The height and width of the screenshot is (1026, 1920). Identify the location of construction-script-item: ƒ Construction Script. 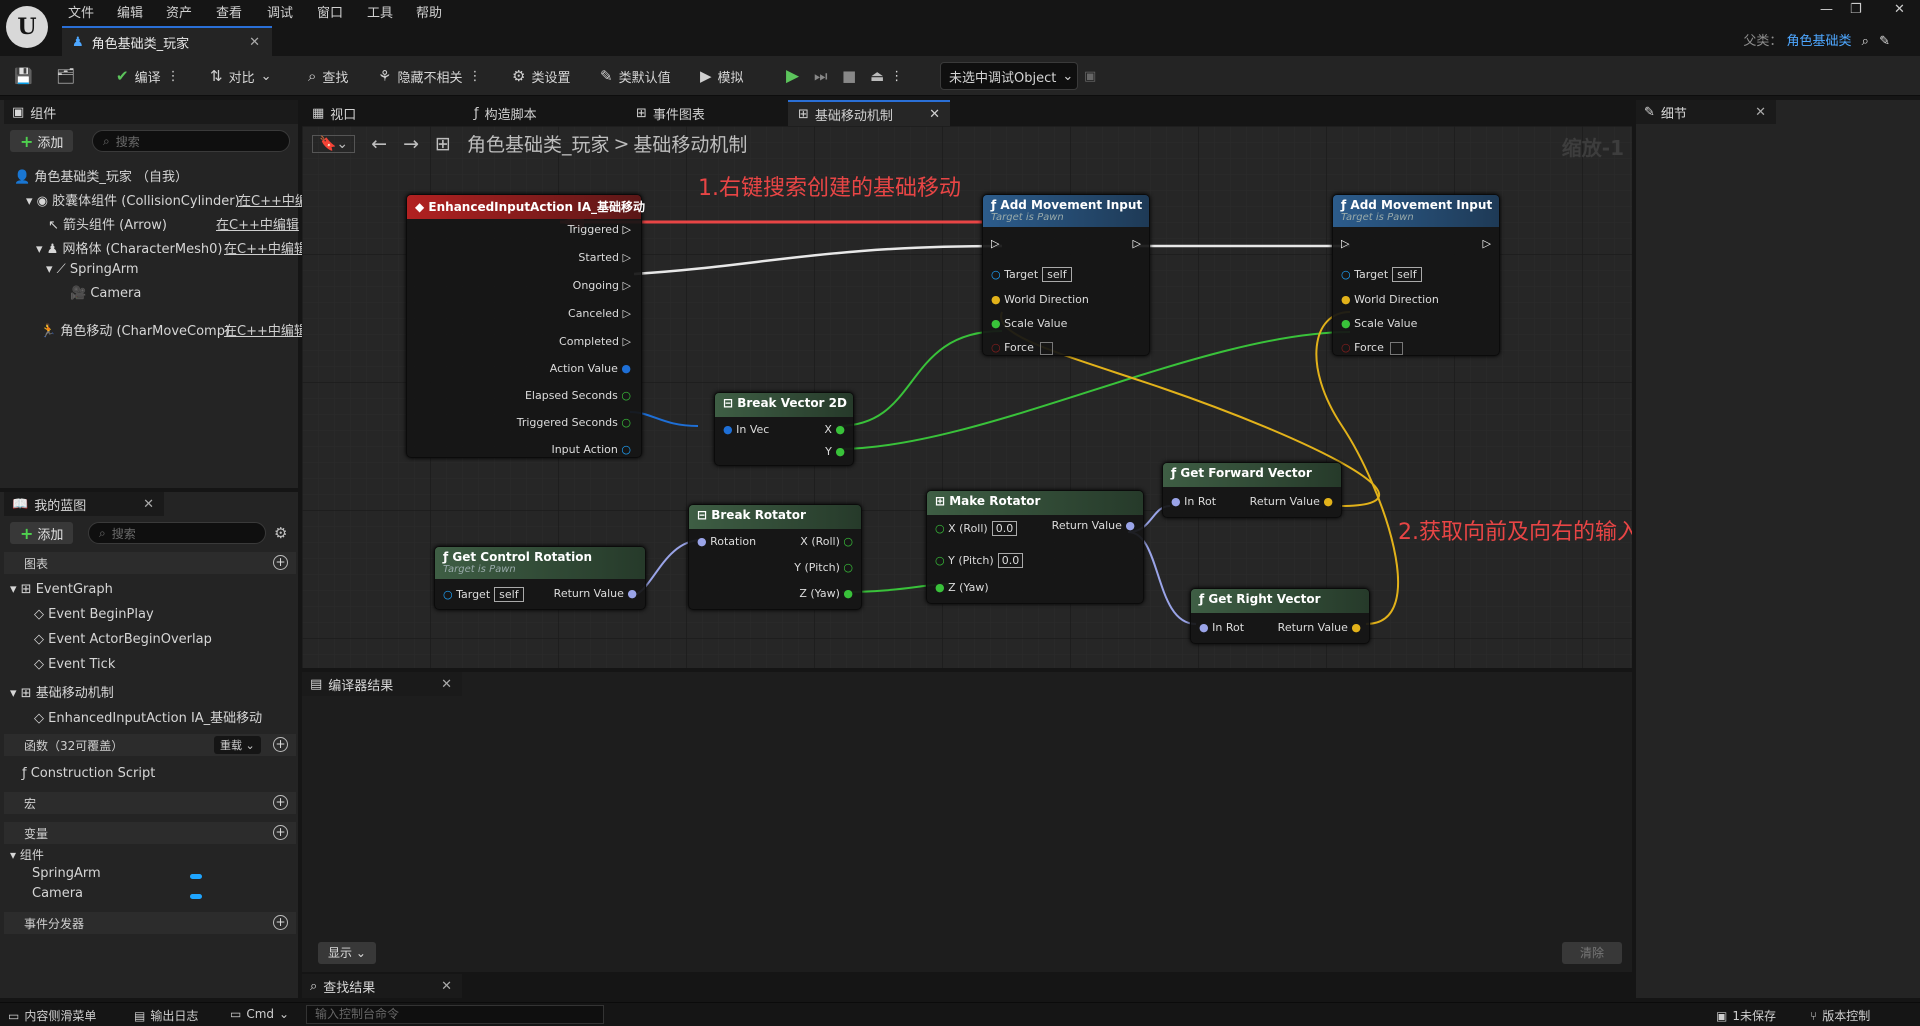
(88, 773).